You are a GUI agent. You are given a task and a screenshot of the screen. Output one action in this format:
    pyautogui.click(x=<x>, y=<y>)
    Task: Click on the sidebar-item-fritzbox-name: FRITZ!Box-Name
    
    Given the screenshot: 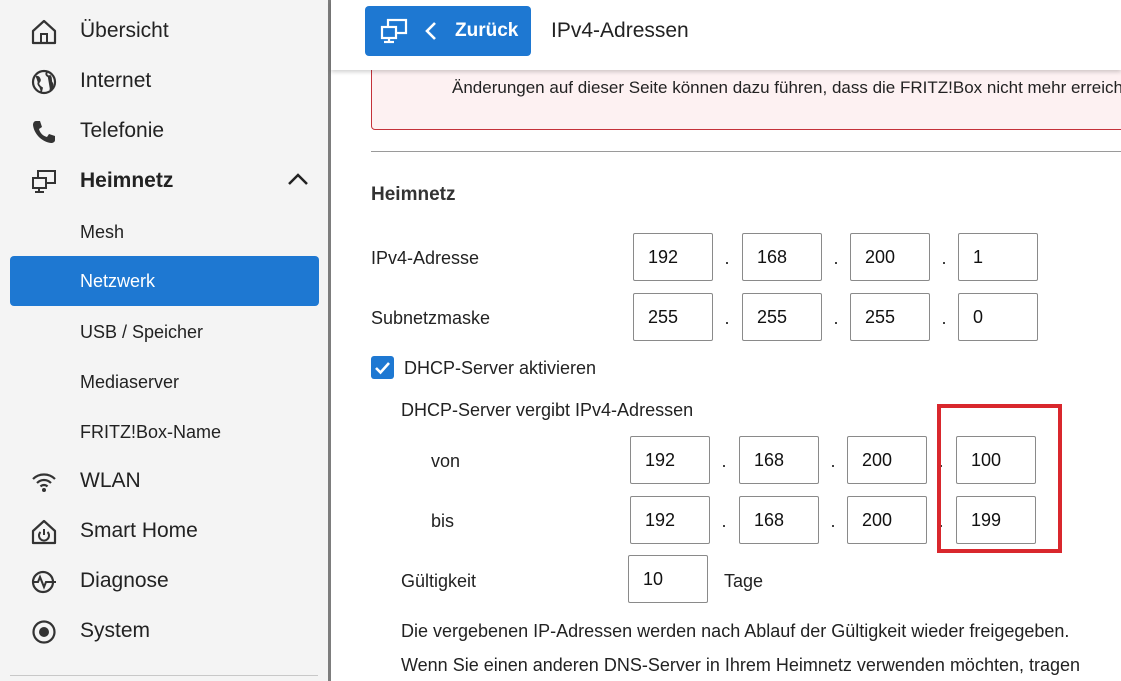 What is the action you would take?
    pyautogui.click(x=164, y=432)
    